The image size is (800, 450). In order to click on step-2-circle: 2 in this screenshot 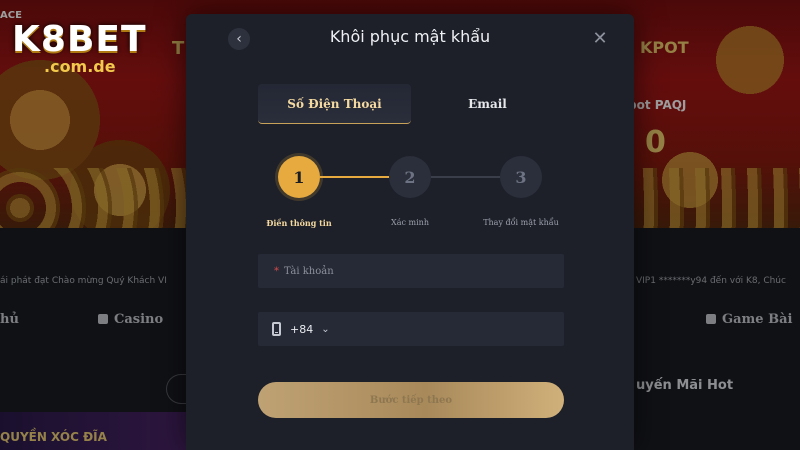, I will do `click(410, 177)`.